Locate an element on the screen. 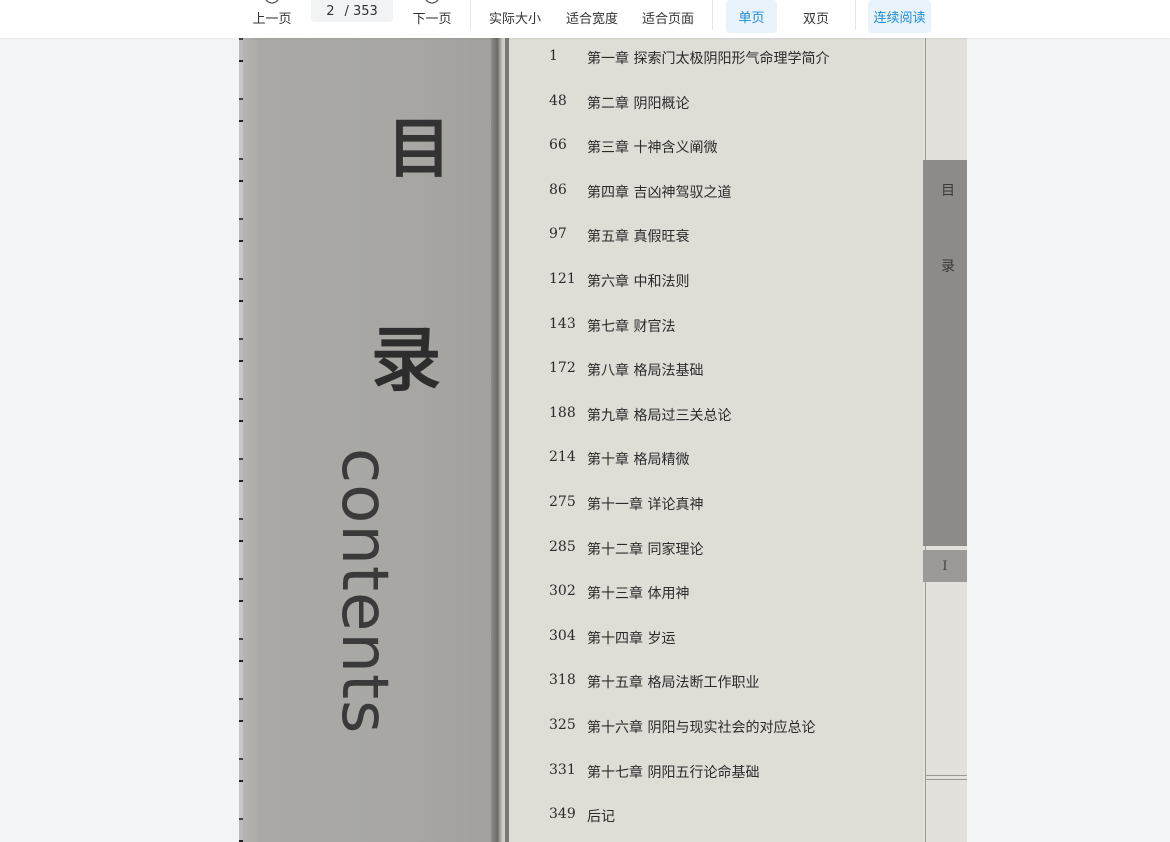 This screenshot has height=842, width=1170. arrow-left-circle-icon is located at coordinates (272, 2).